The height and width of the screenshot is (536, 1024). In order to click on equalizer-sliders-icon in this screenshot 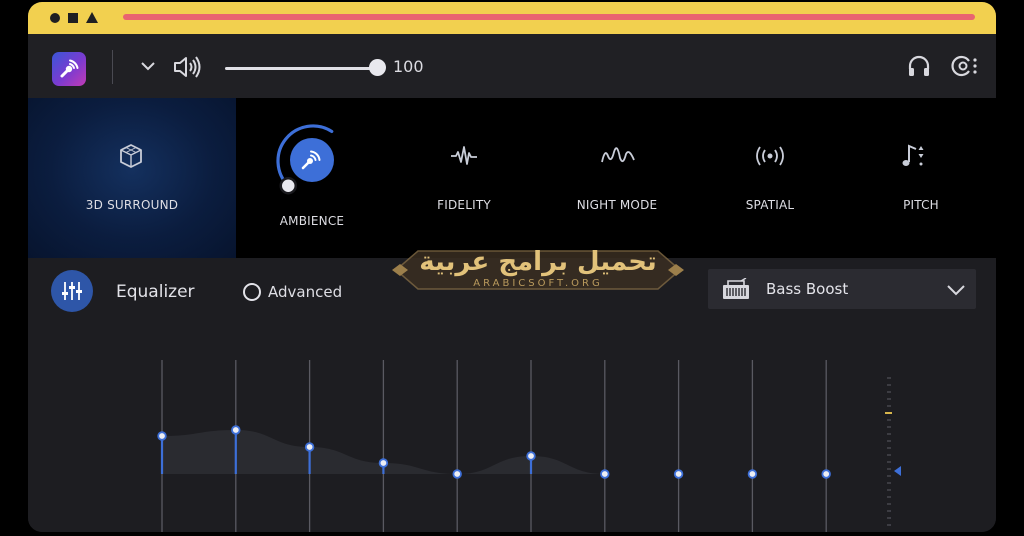, I will do `click(72, 291)`.